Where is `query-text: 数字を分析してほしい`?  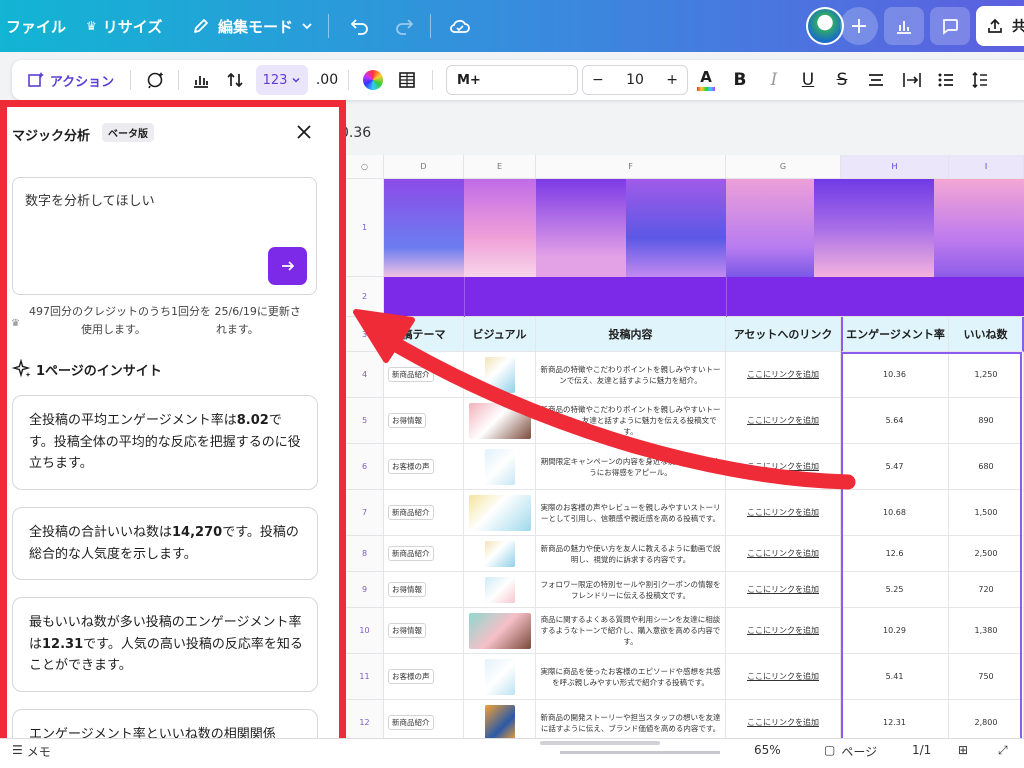
query-text: 数字を分析してほしい is located at coordinates (90, 199).